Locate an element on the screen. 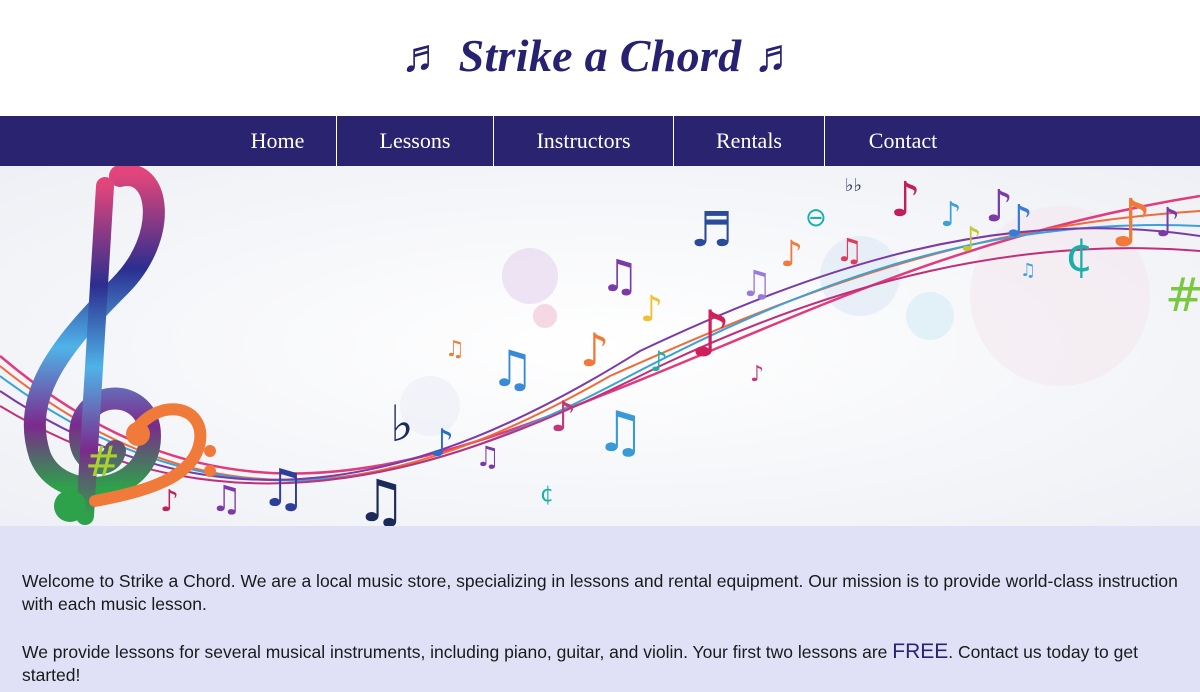 This screenshot has width=1200, height=692. nav-label: Rentals is located at coordinates (749, 140).